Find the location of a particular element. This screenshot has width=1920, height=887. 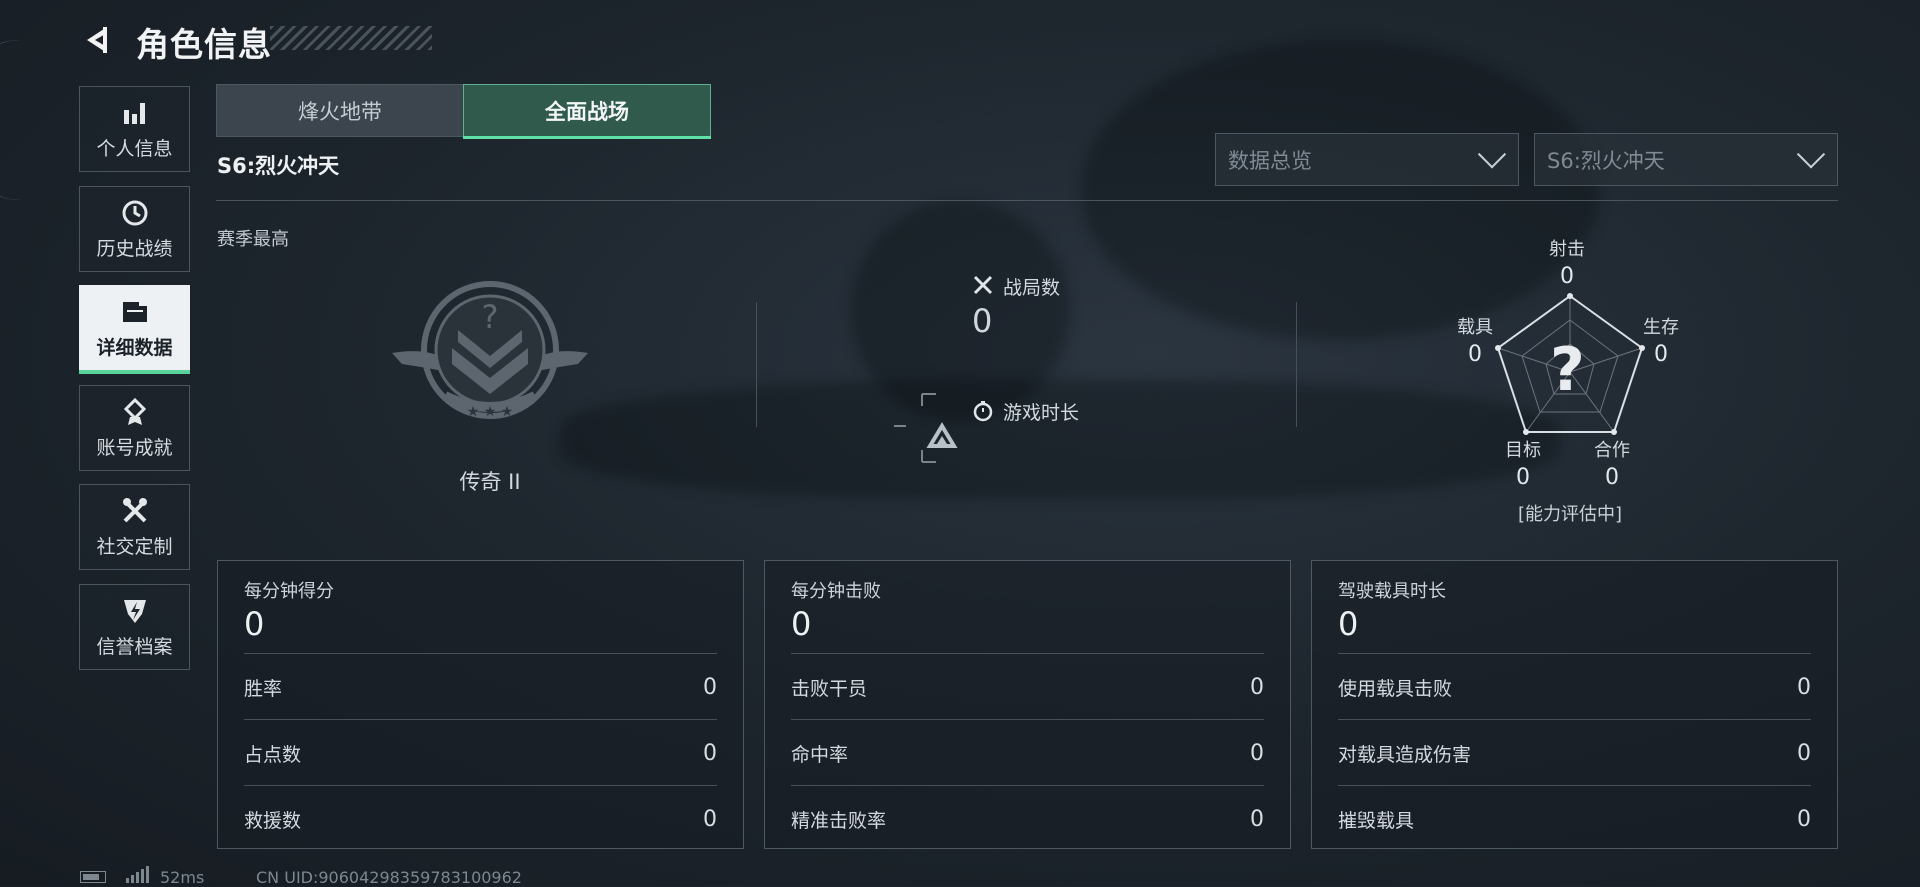

stat-row: 精准击败率 0 is located at coordinates (1027, 818).